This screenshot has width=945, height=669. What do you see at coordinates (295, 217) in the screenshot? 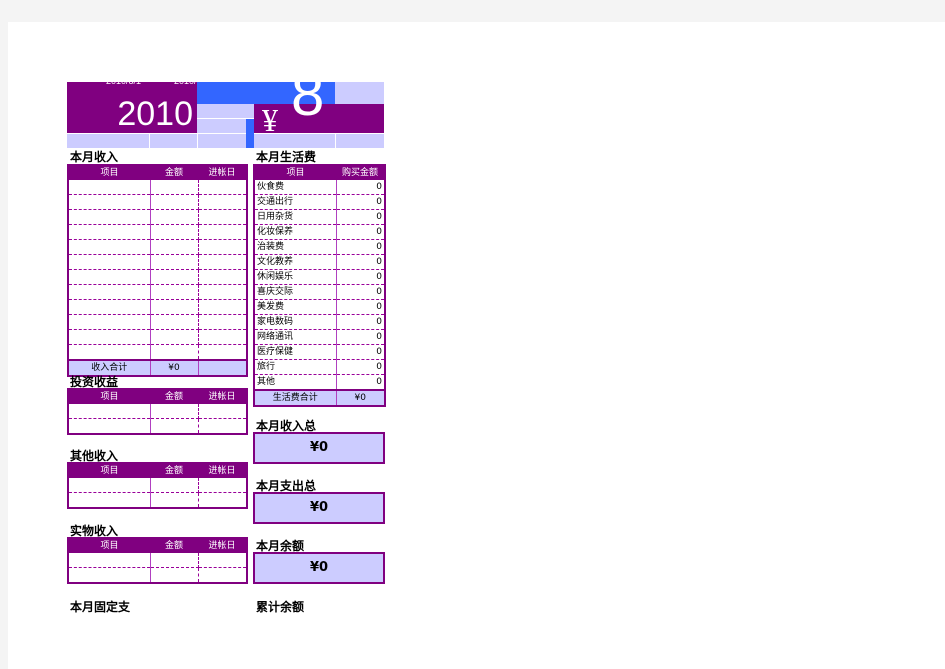
I see `table-cell: 日用杂货` at bounding box center [295, 217].